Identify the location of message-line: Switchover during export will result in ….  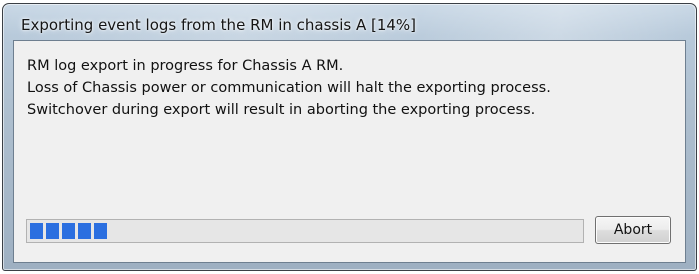
(281, 110).